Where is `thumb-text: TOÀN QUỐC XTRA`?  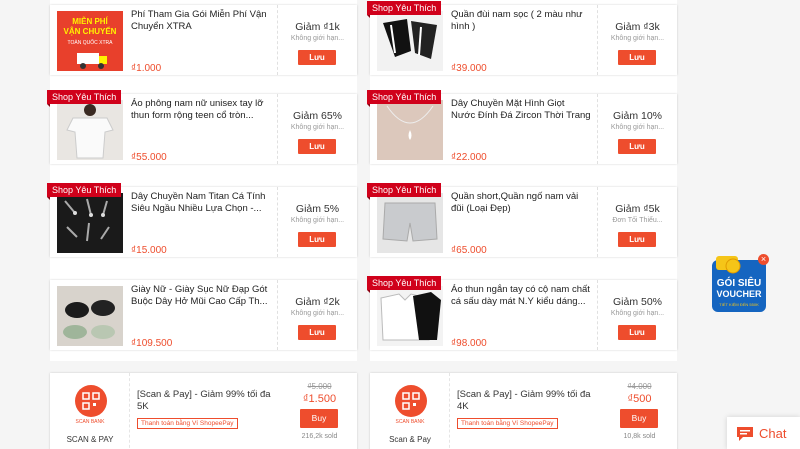 thumb-text: TOÀN QUỐC XTRA is located at coordinates (90, 43).